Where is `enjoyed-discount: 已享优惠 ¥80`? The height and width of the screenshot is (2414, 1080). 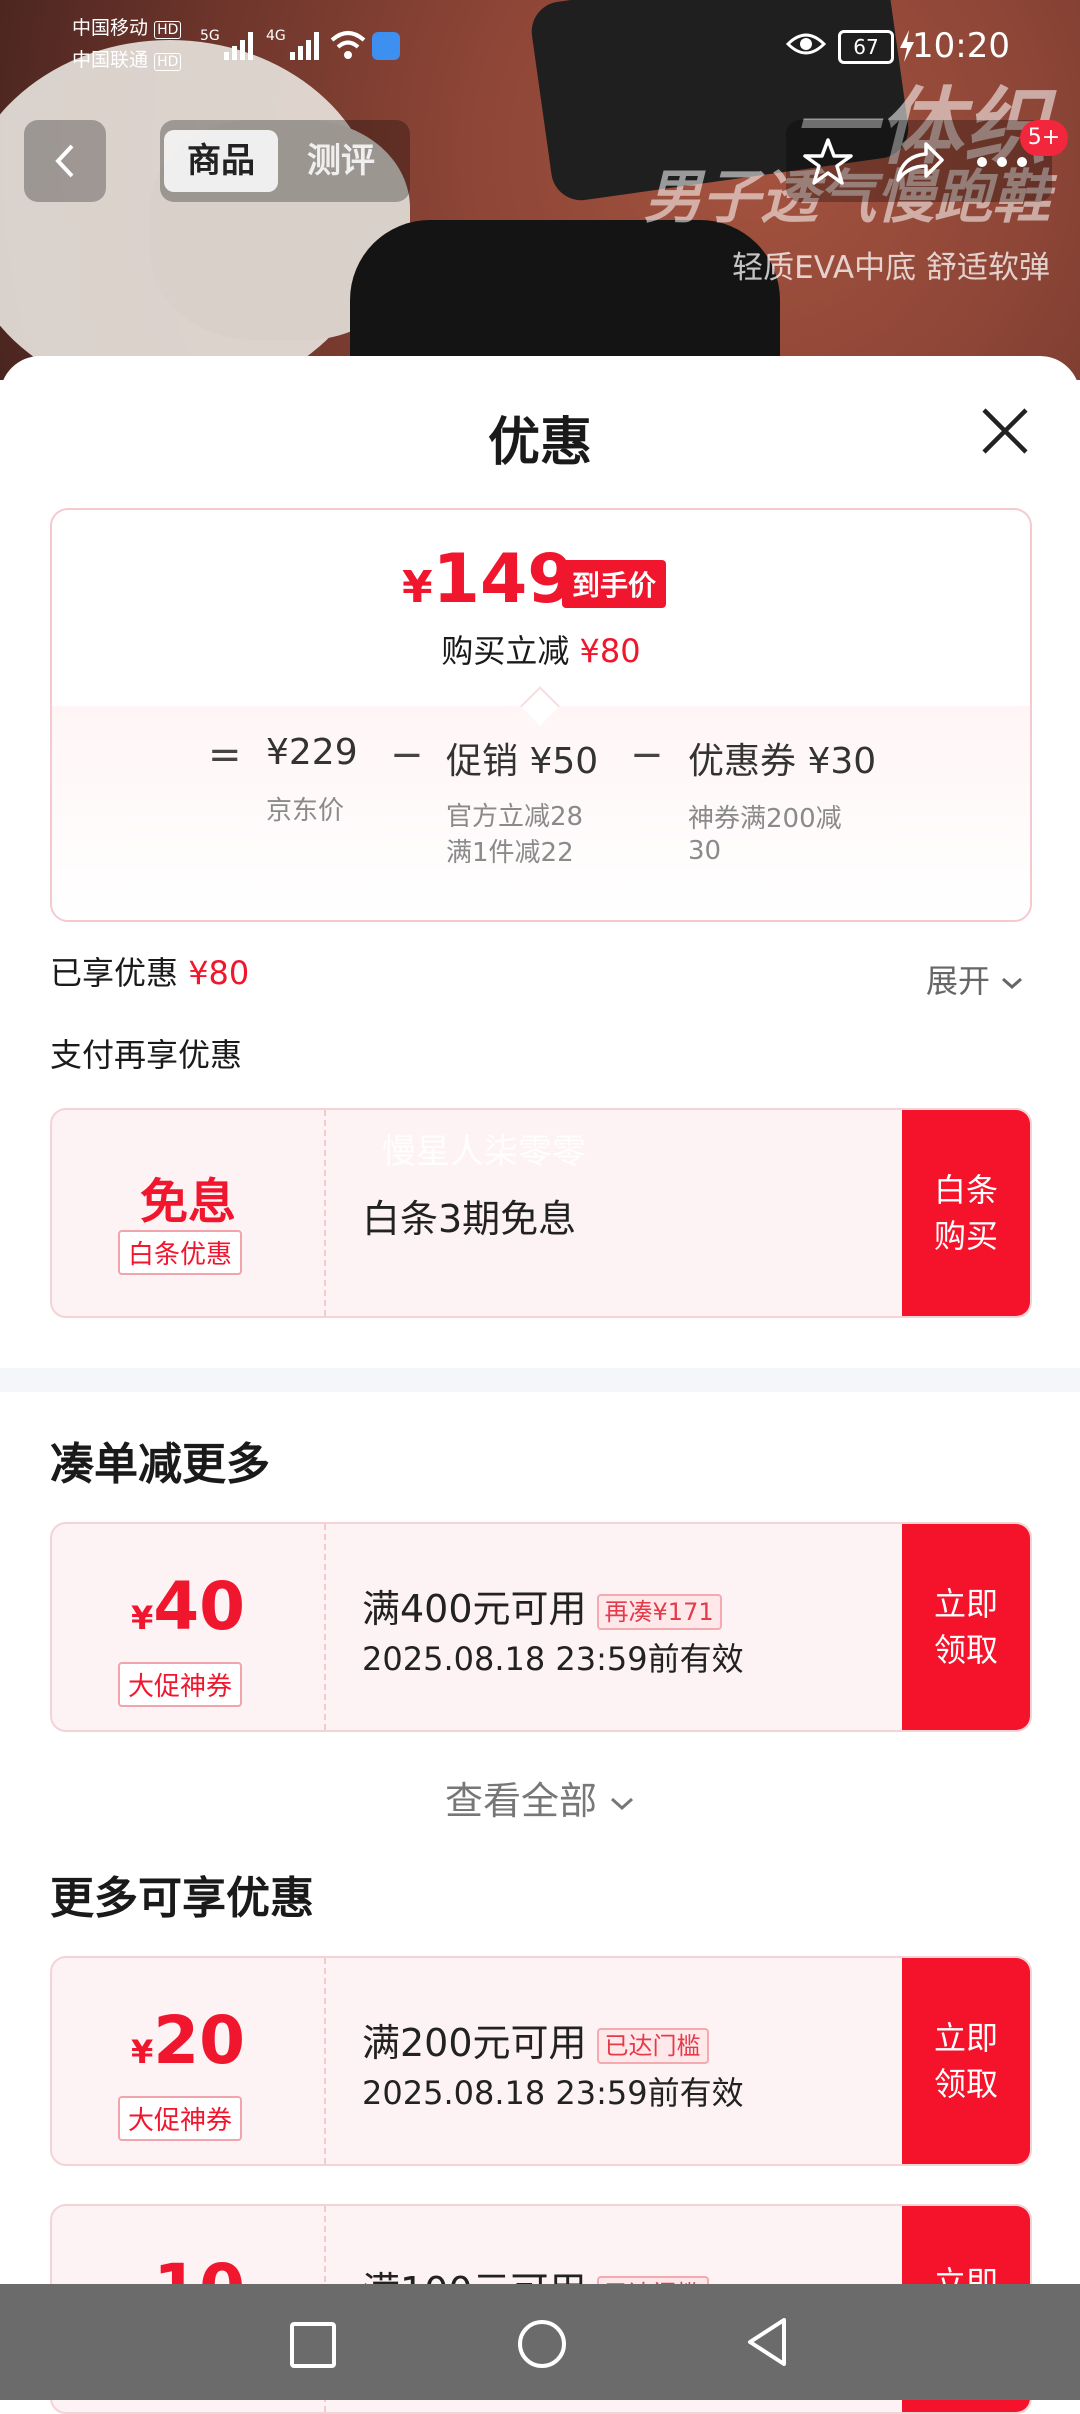
enjoyed-discount: 已享优惠 ¥80 is located at coordinates (150, 973).